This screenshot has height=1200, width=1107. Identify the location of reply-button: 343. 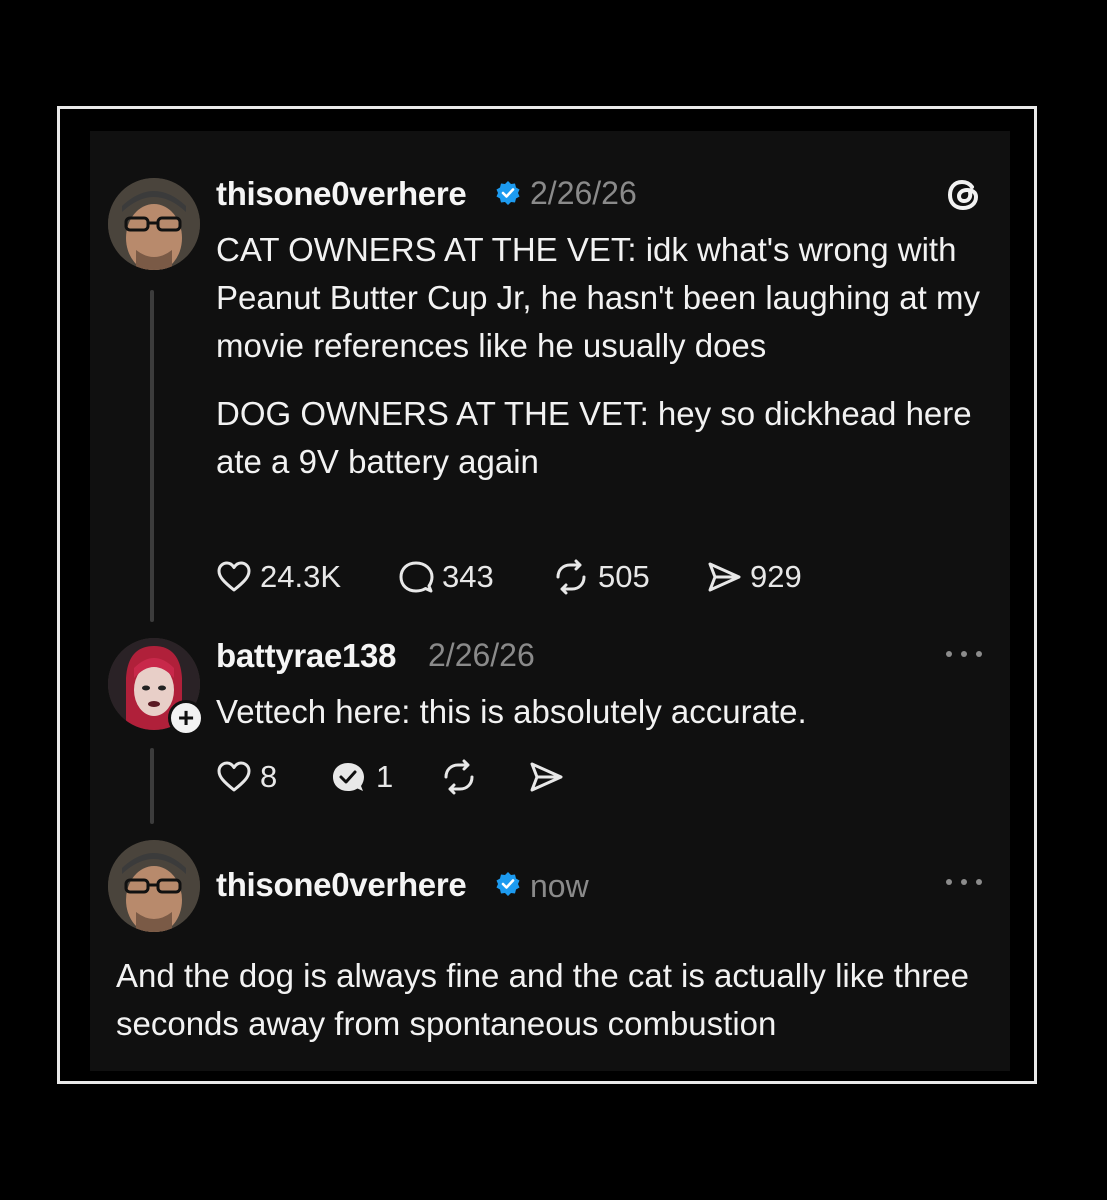
(446, 577).